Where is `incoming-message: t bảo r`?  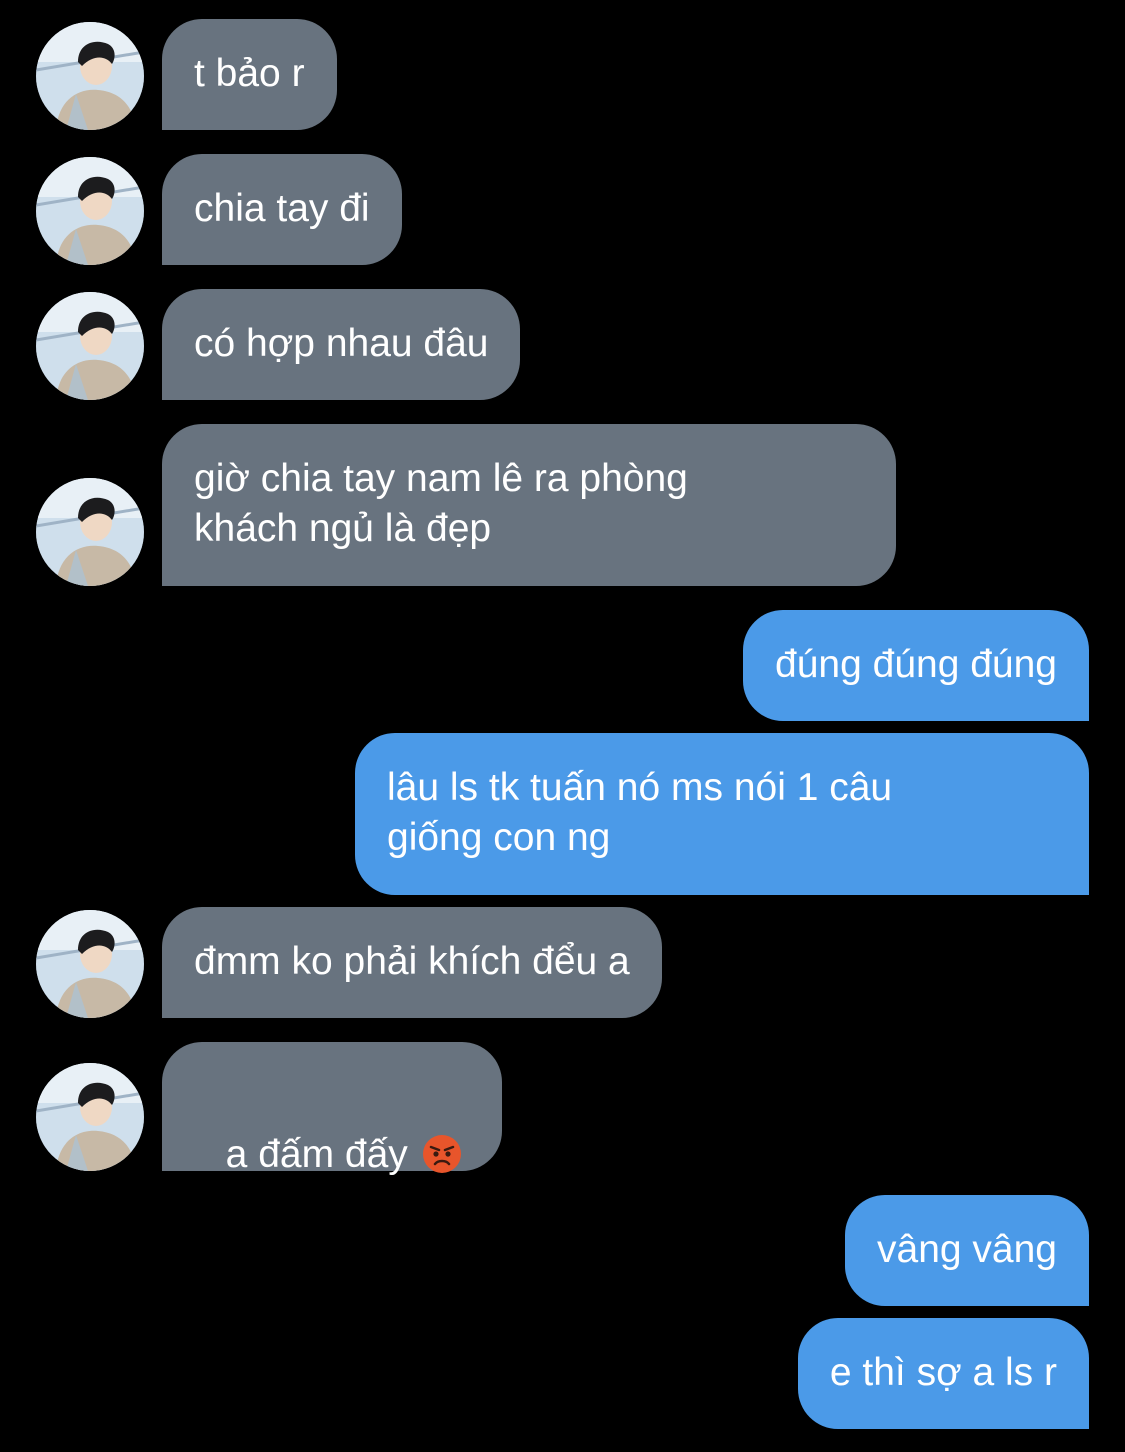
incoming-message: t bảo r is located at coordinates (249, 74).